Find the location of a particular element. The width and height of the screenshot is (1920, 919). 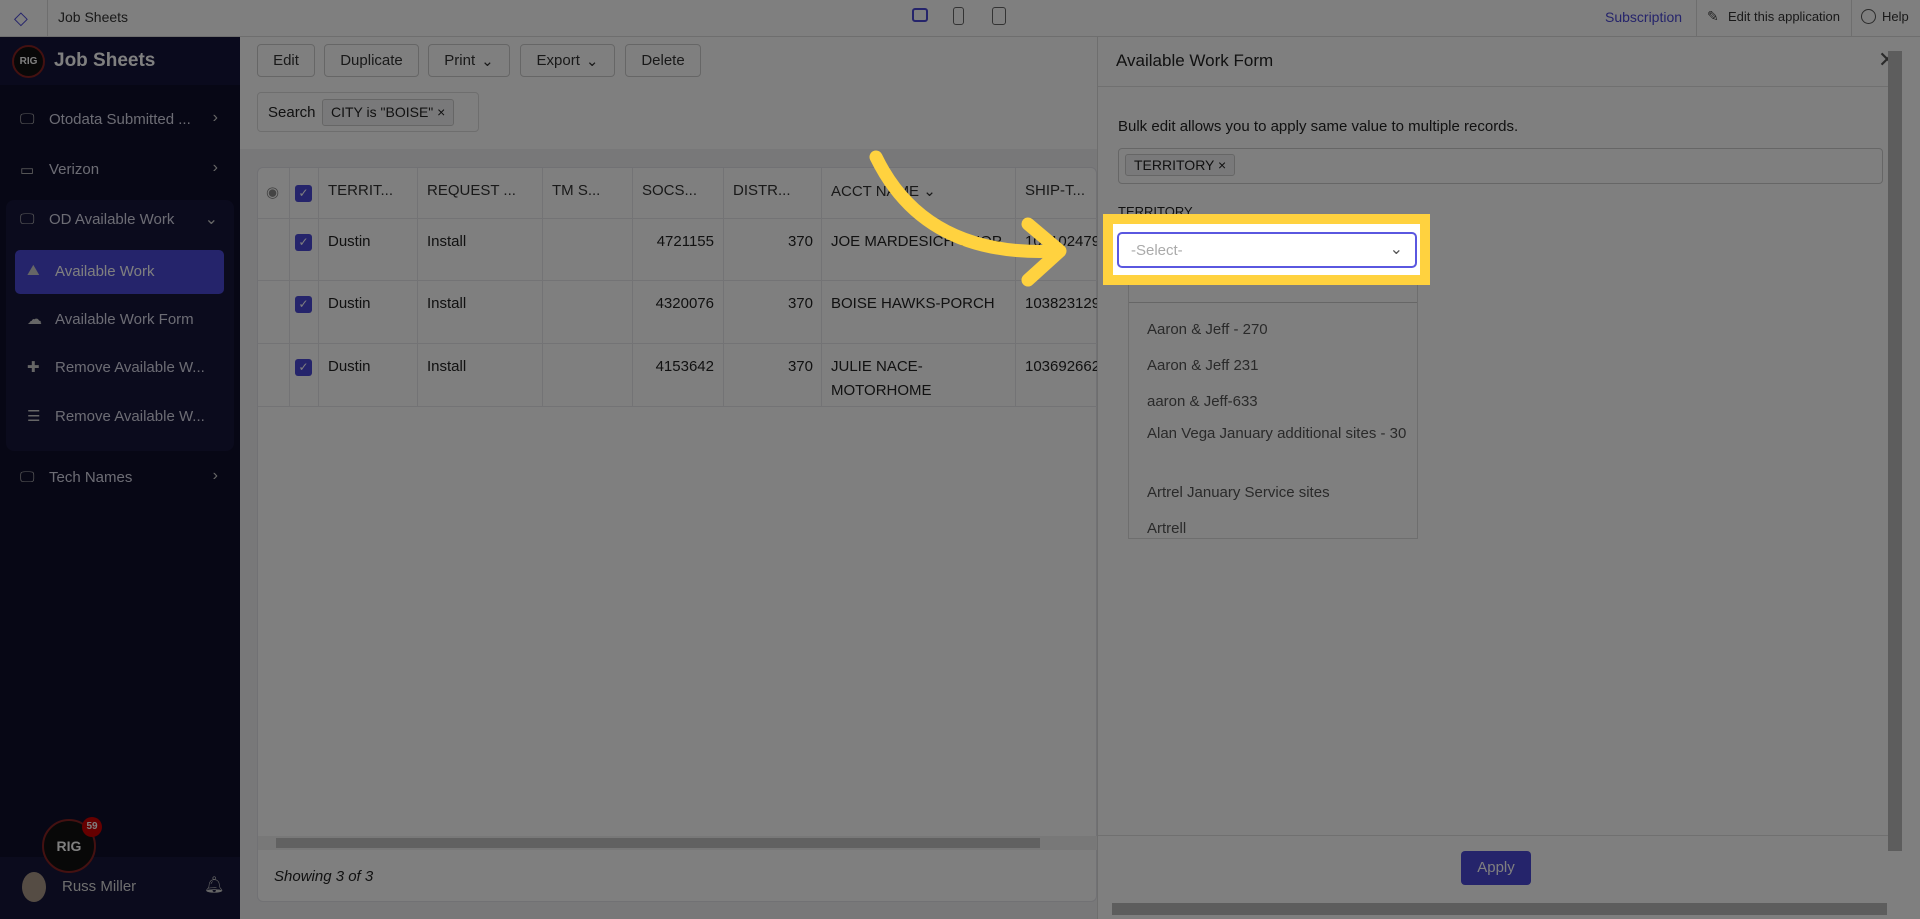

pointer-arrow-icon is located at coordinates (968, 218).